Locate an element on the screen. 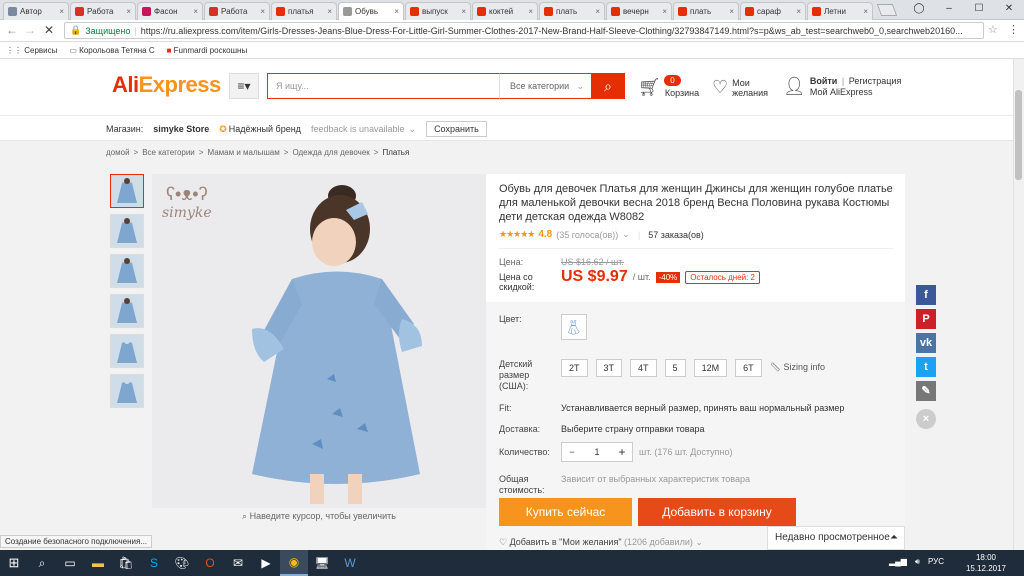 This screenshot has width=1024, height=576. breadcrumb-item: домой is located at coordinates (118, 152).